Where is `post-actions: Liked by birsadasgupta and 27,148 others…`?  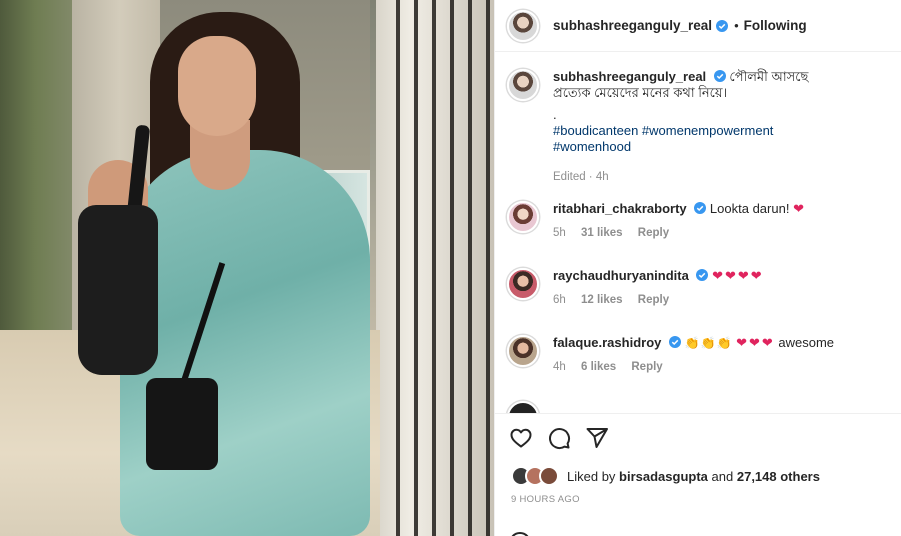
post-actions: Liked by birsadasgupta and 27,148 others… is located at coordinates (698, 474).